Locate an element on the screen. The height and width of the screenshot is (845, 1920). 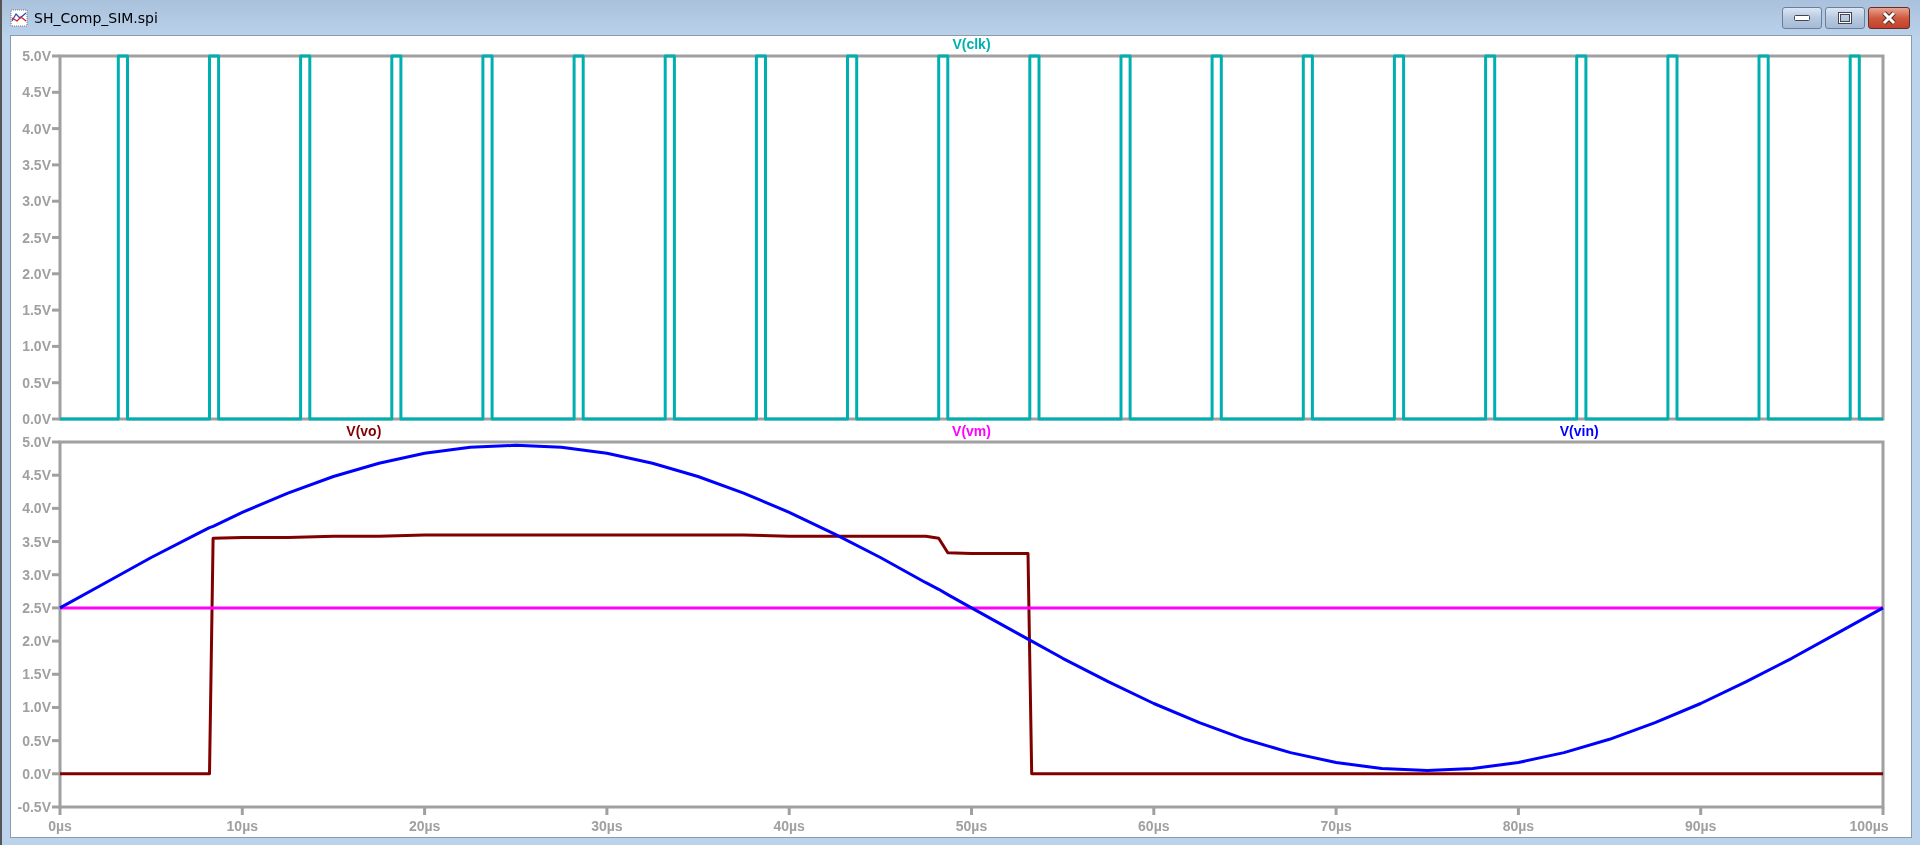
window-title: SH_Comp_SIM.spi is located at coordinates (96, 17).